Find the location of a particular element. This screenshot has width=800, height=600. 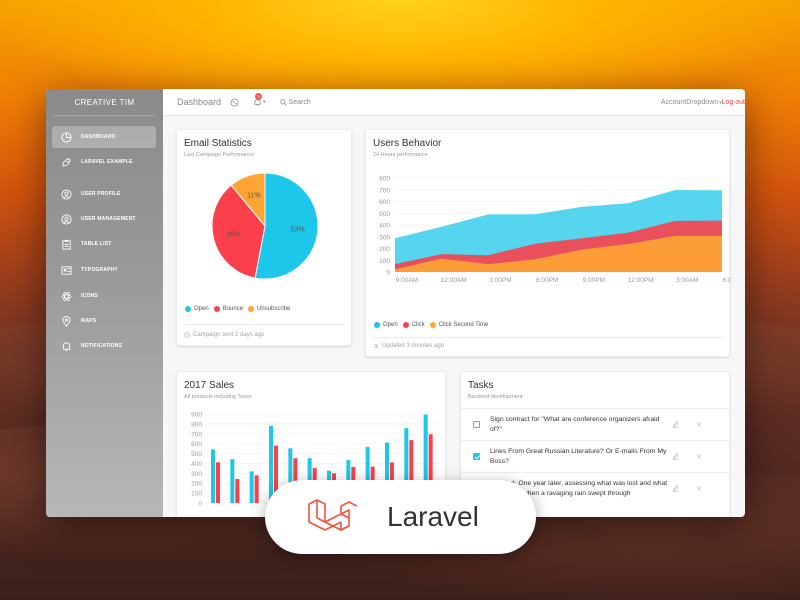

sidebar-item-label: LARAVEL EXAMPLE is located at coordinates (107, 162).